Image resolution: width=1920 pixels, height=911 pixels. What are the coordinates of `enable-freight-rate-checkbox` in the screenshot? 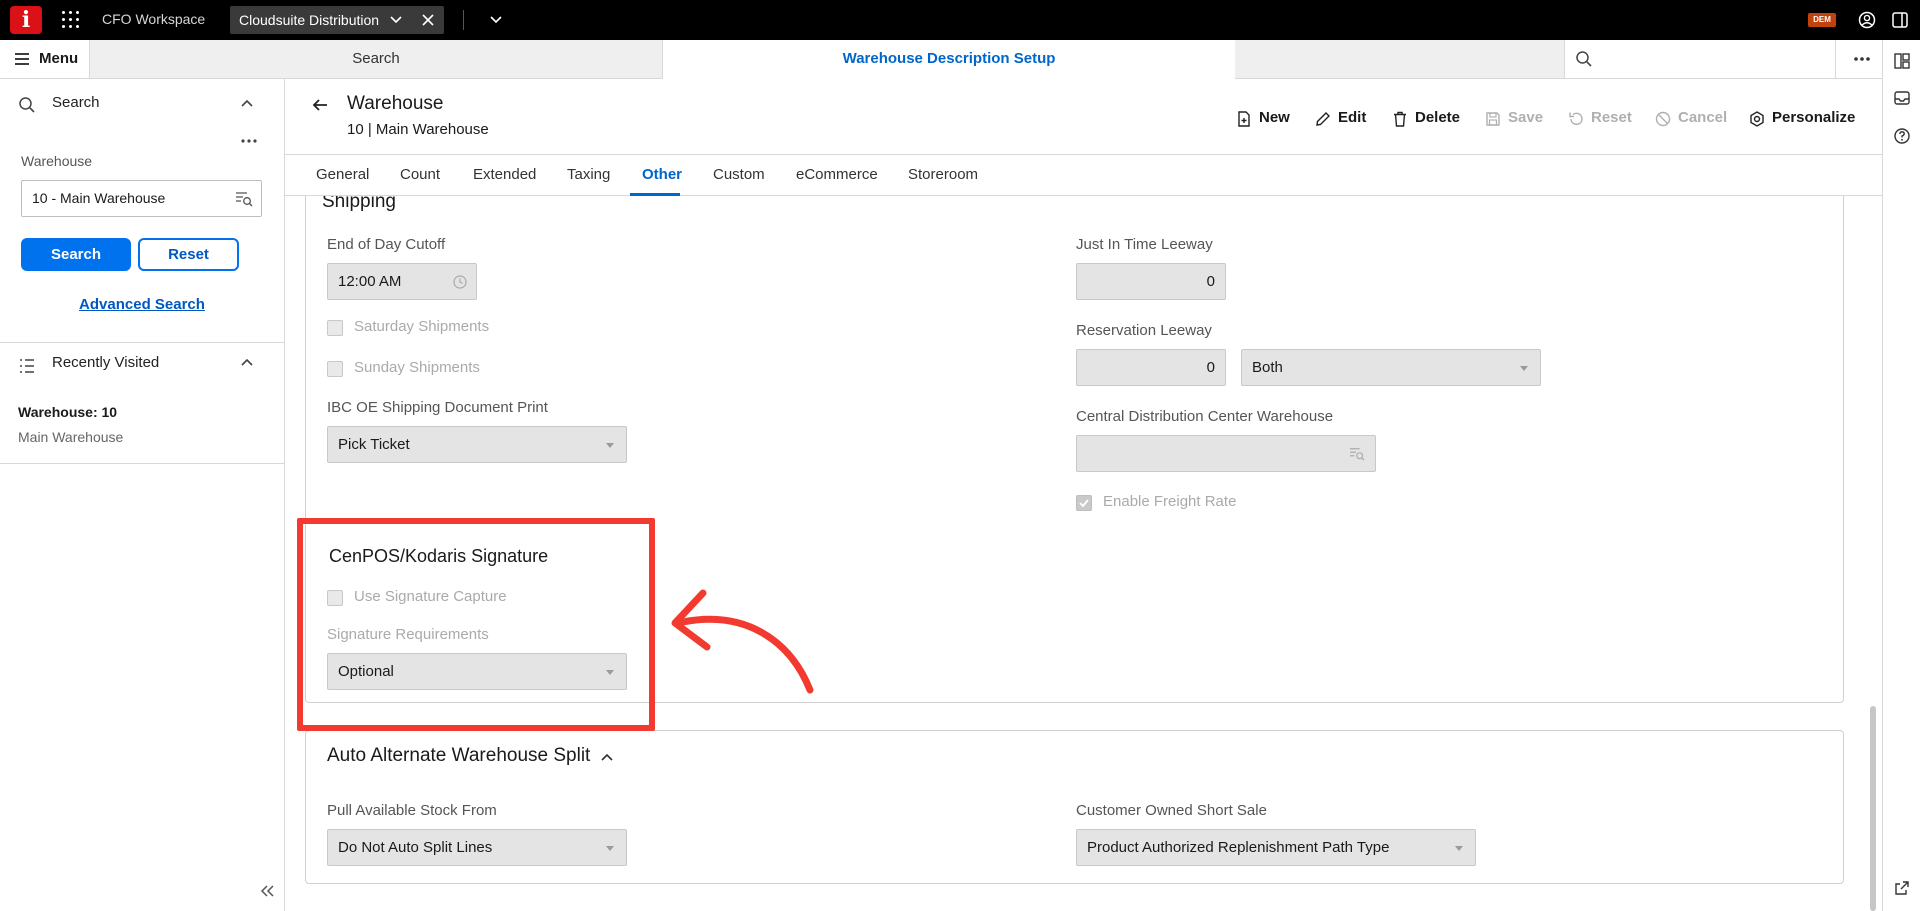 It's located at (1084, 503).